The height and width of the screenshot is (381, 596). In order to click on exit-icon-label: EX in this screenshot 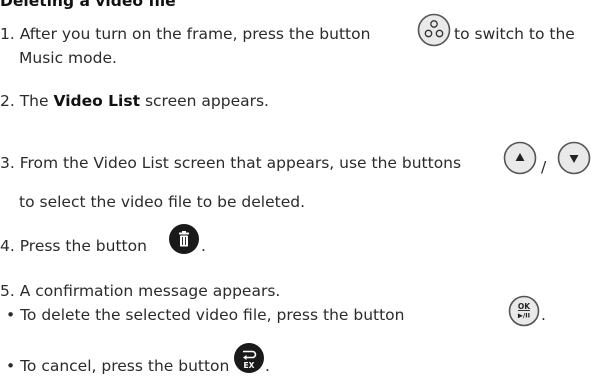, I will do `click(249, 365)`.